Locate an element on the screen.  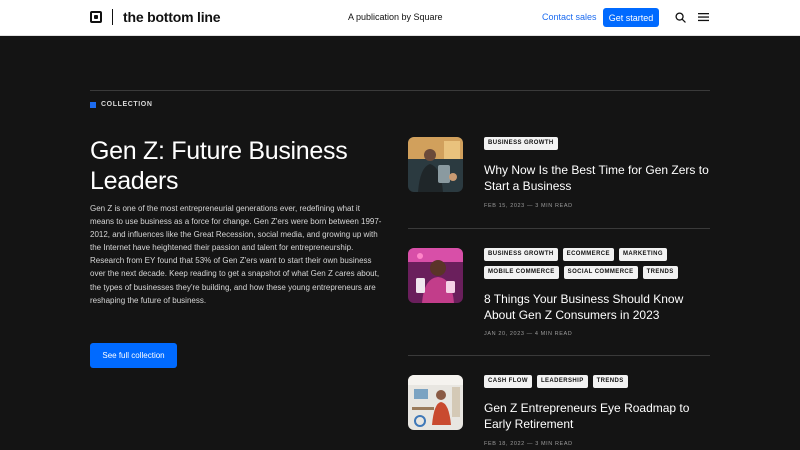
publication-tagline: A publication by Square is located at coordinates (395, 17).